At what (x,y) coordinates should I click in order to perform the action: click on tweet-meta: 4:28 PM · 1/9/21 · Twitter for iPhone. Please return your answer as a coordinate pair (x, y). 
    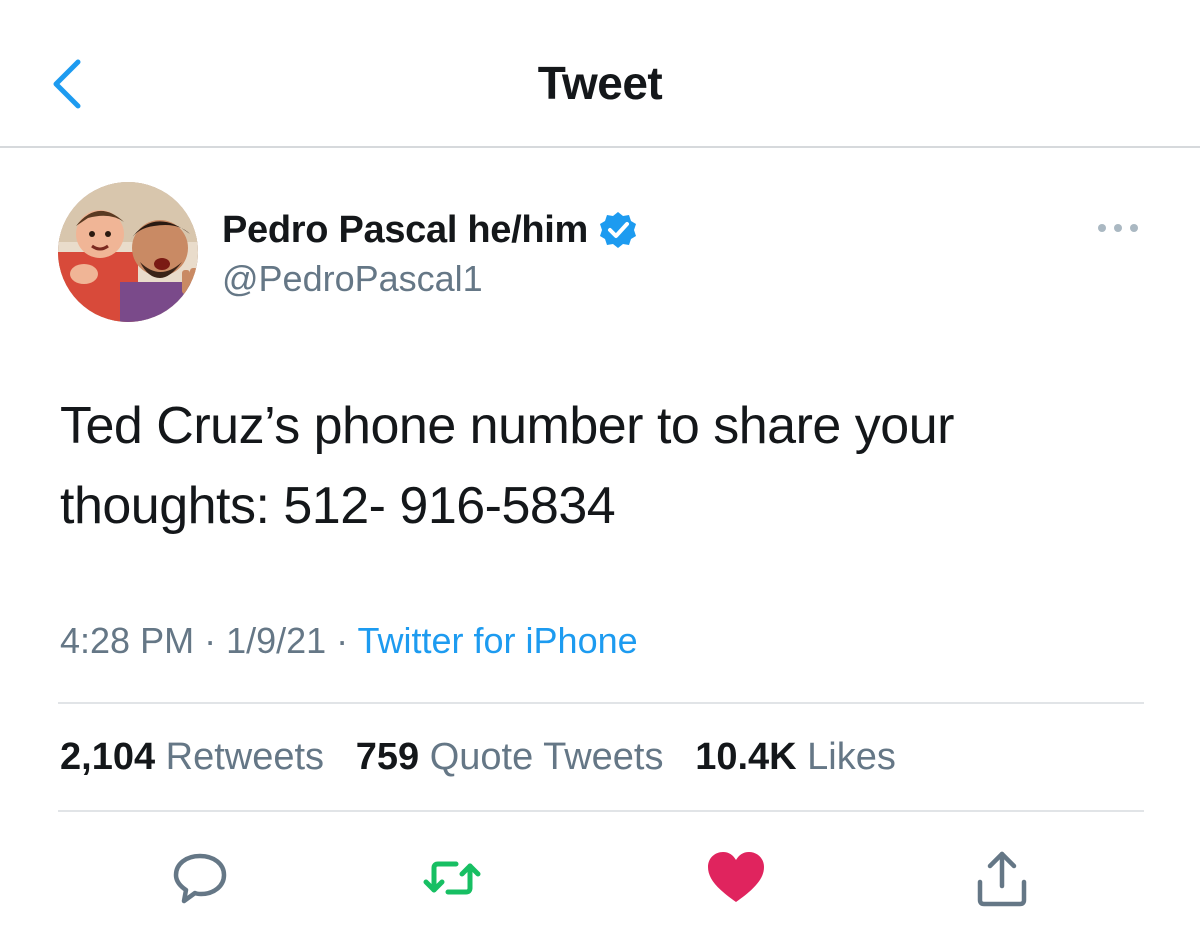
    Looking at the image, I should click on (349, 641).